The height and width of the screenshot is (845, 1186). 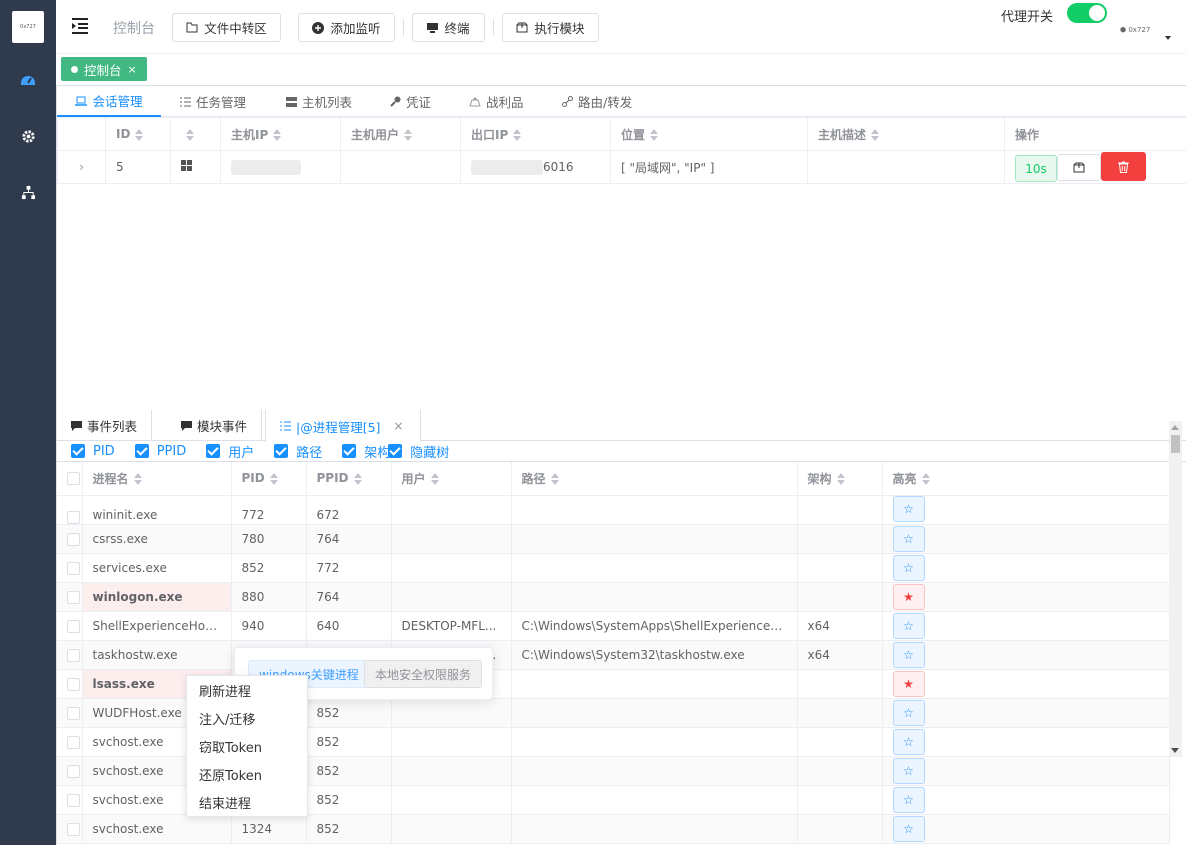 What do you see at coordinates (346, 27) in the screenshot?
I see `add-listener-button: 添加监听` at bounding box center [346, 27].